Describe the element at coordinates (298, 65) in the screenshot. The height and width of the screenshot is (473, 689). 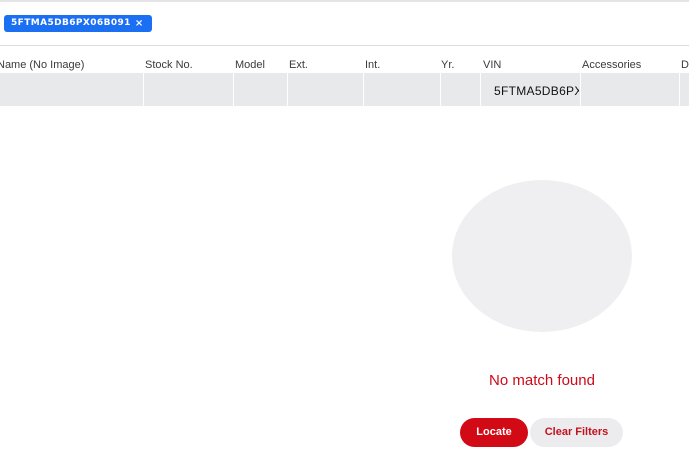
I see `column-header-ext: Ext.` at that location.